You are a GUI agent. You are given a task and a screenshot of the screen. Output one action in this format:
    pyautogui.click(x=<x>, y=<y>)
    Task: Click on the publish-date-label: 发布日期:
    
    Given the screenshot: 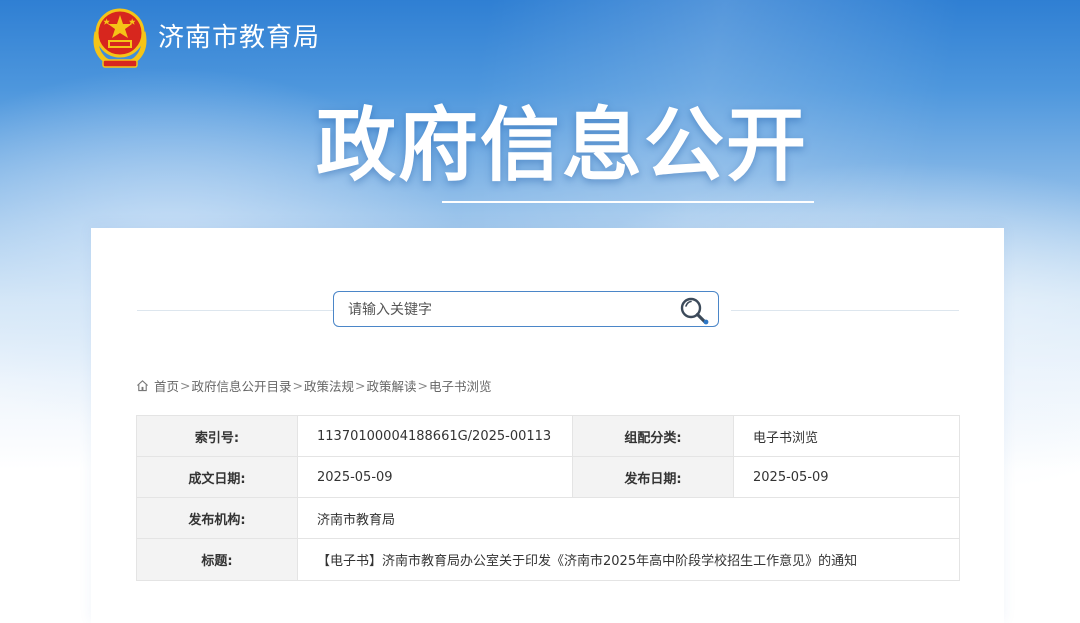 What is the action you would take?
    pyautogui.click(x=653, y=477)
    